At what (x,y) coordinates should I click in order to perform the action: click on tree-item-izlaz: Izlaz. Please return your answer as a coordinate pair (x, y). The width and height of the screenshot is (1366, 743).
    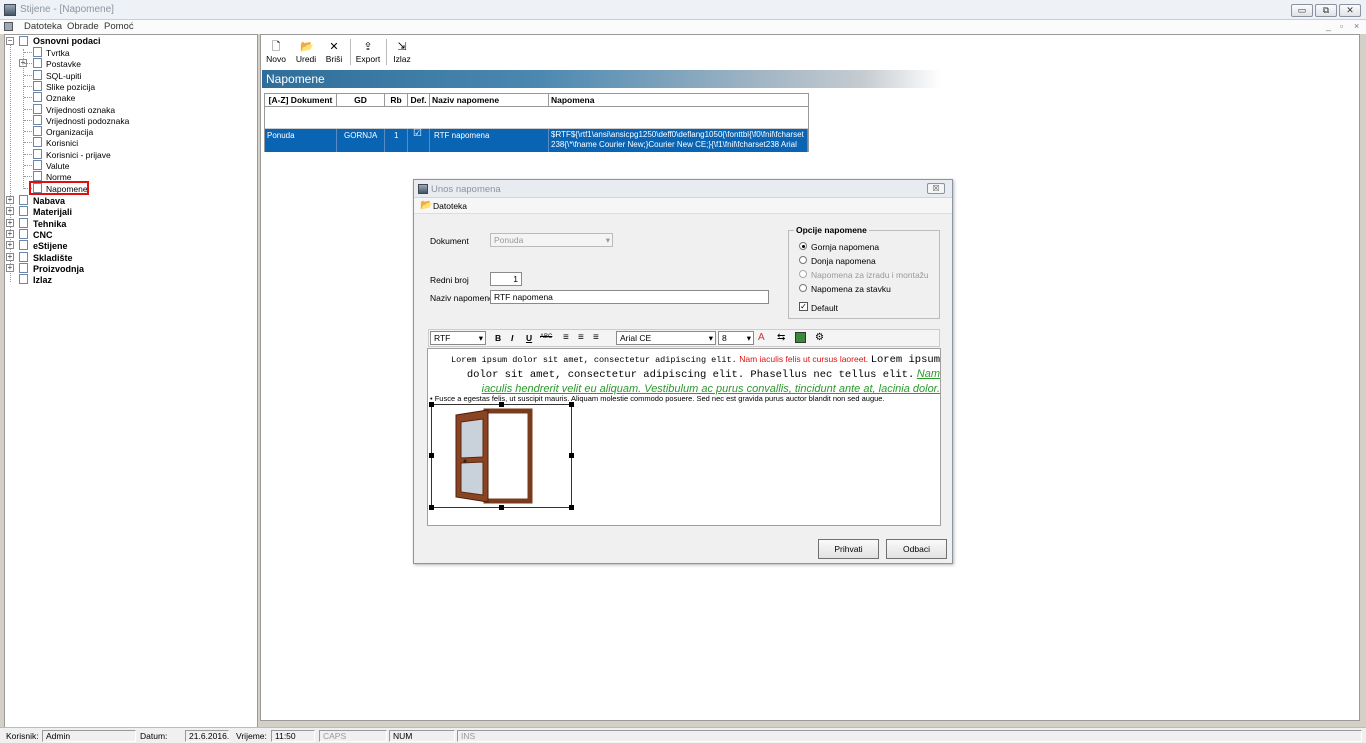
    Looking at the image, I should click on (42, 280).